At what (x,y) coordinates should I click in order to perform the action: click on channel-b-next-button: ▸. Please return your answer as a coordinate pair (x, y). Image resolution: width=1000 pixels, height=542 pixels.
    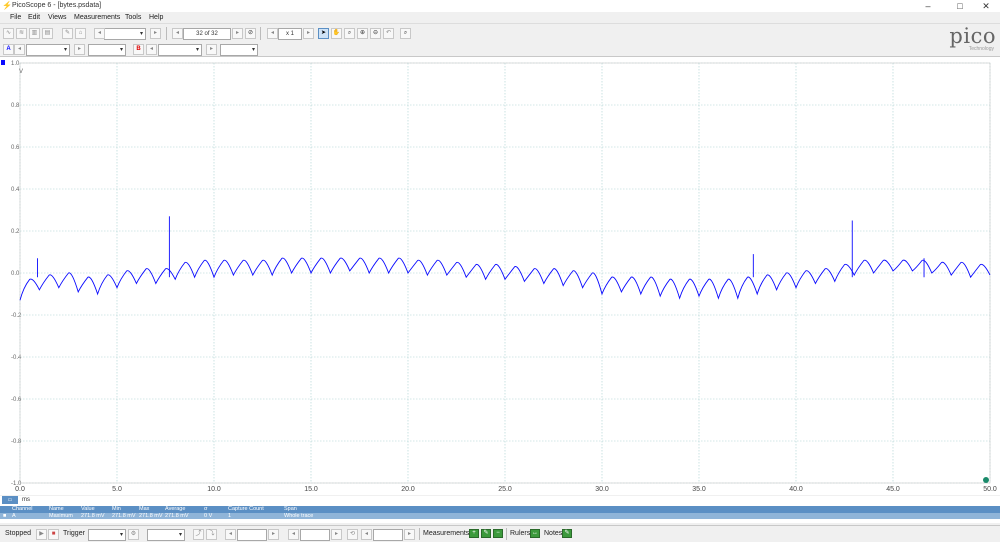
    Looking at the image, I should click on (211, 49).